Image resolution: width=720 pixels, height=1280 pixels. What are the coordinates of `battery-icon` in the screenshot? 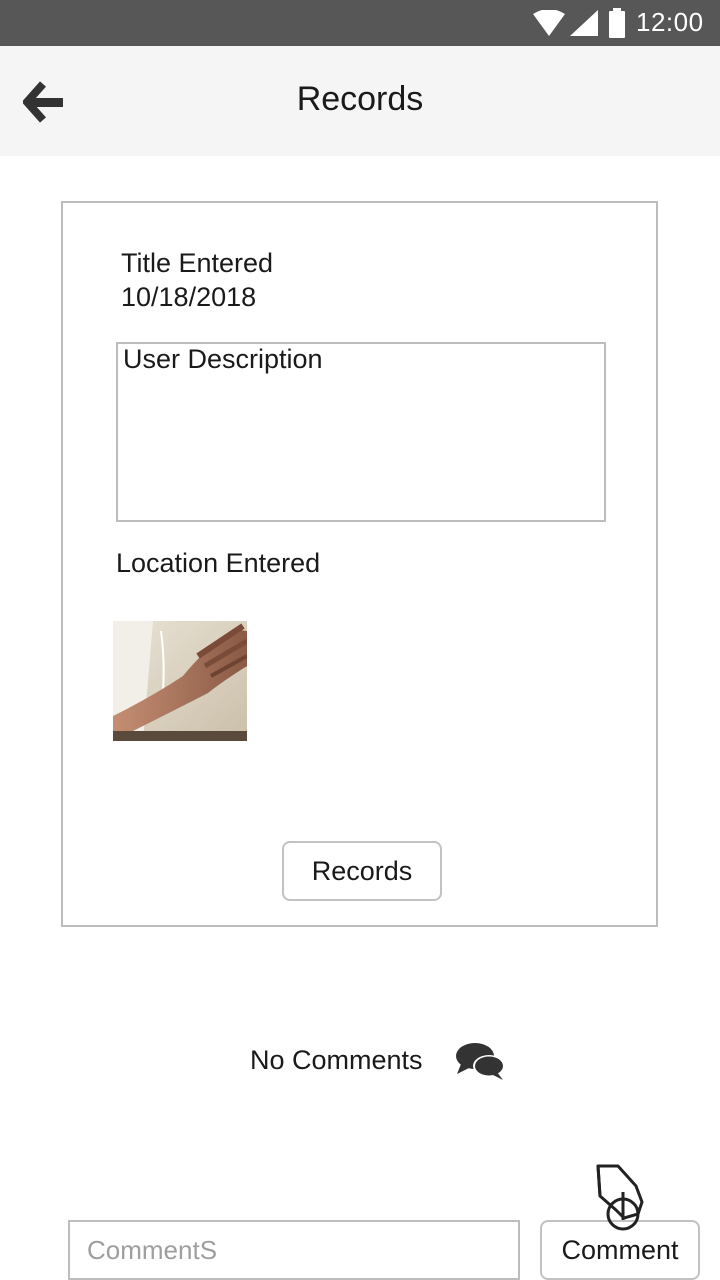 It's located at (617, 25).